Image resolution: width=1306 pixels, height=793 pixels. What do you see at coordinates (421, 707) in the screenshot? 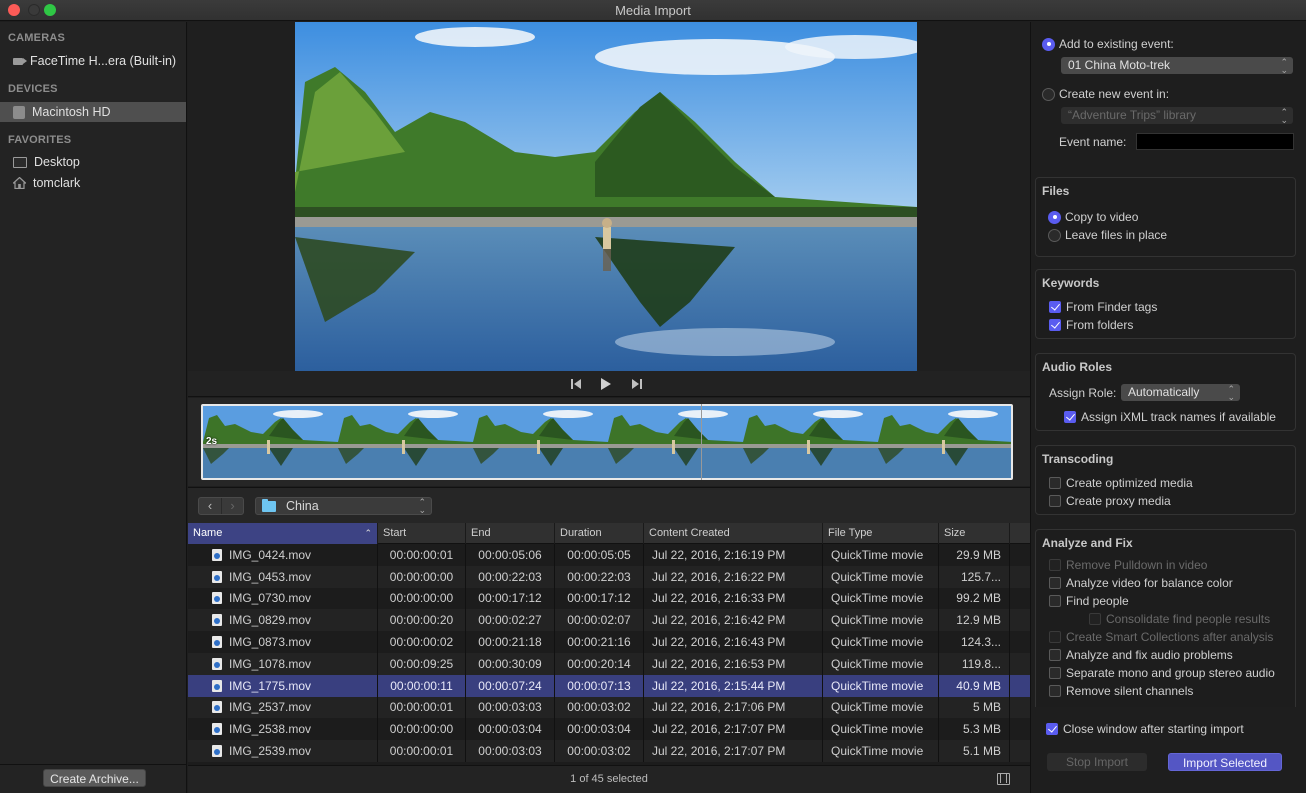
I see `cell-start-text: 00:00:00:01` at bounding box center [421, 707].